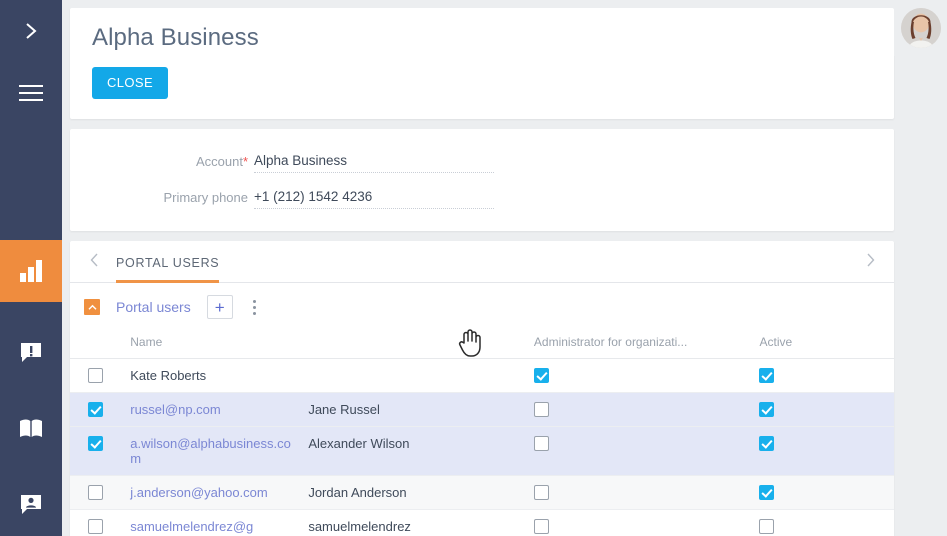 The image size is (947, 536). Describe the element at coordinates (31, 271) in the screenshot. I see `sidebar-item-analytics` at that location.